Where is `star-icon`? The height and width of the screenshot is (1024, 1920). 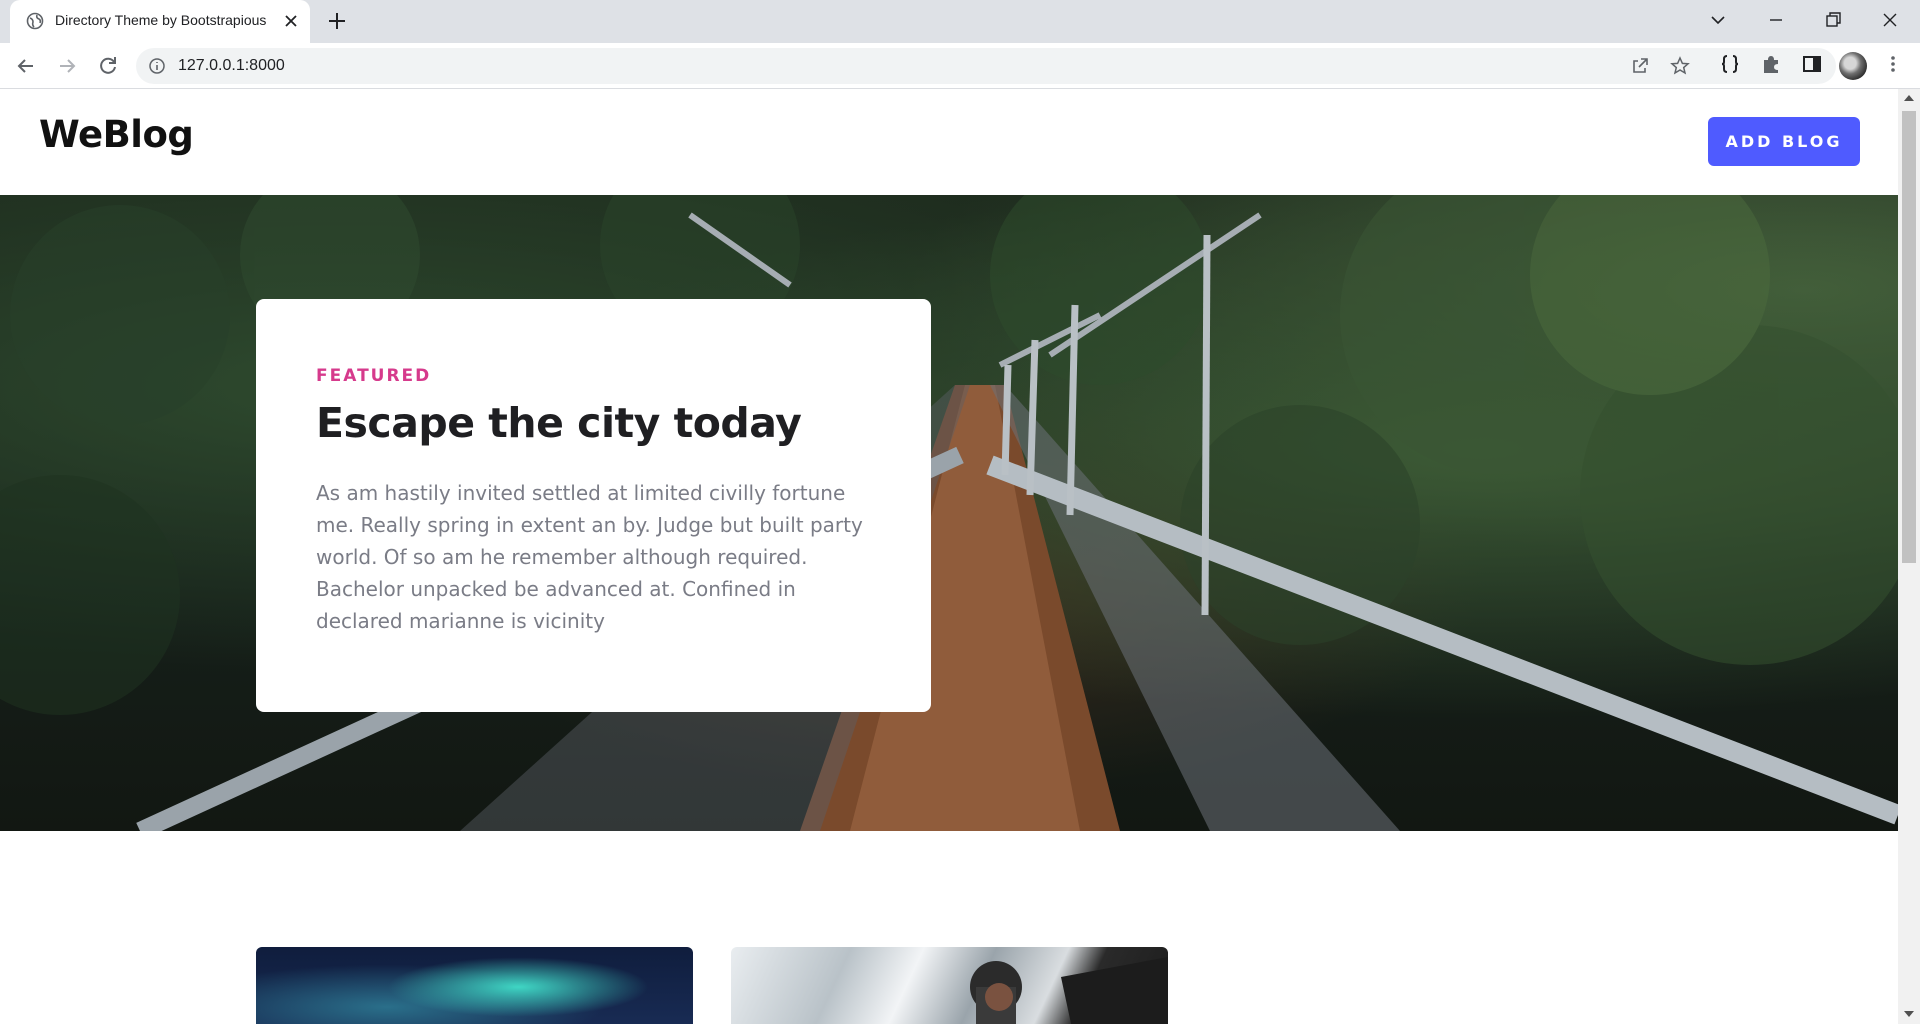
star-icon is located at coordinates (1680, 66).